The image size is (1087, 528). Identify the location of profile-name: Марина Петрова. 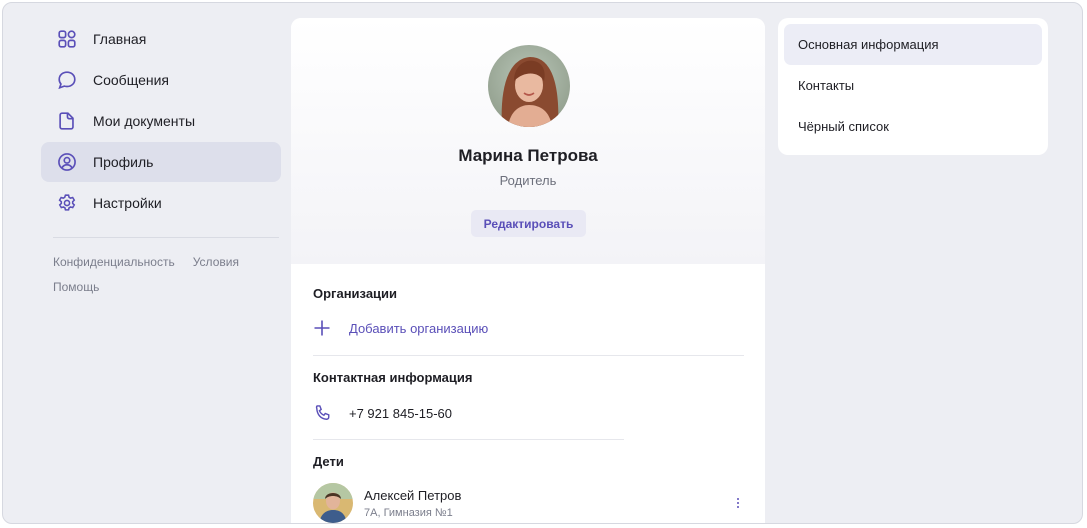
(528, 155).